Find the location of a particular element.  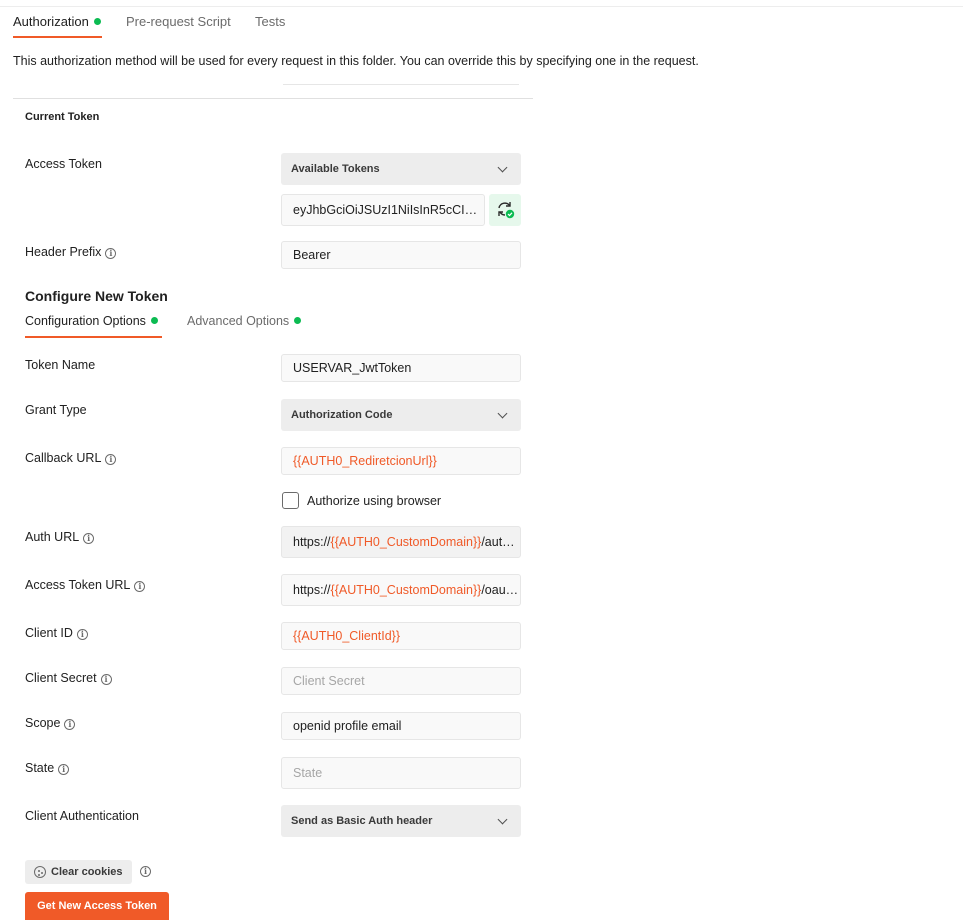

token-name-label: Token Name is located at coordinates (60, 365).